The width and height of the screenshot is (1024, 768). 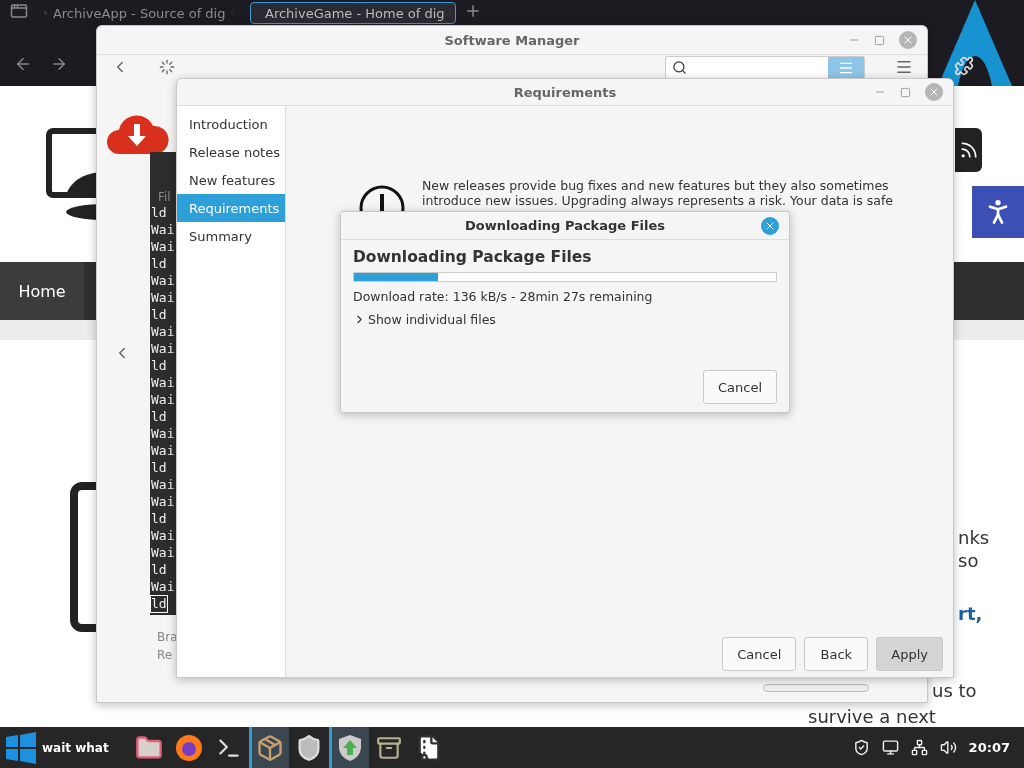 What do you see at coordinates (231, 236) in the screenshot?
I see `sidebar-item: Summary` at bounding box center [231, 236].